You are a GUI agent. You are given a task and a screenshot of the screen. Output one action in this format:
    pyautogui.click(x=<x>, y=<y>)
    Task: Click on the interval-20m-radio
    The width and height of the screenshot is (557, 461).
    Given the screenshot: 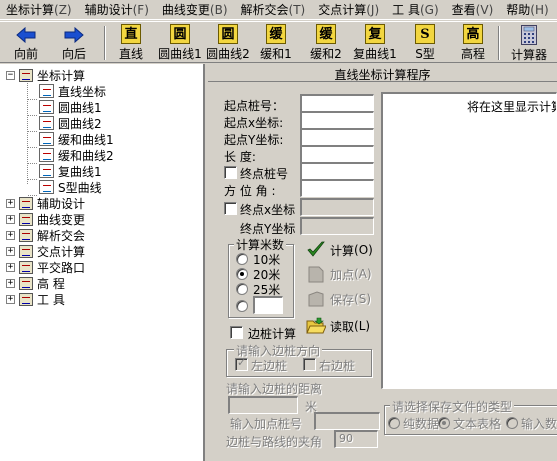 What is the action you would take?
    pyautogui.click(x=242, y=274)
    